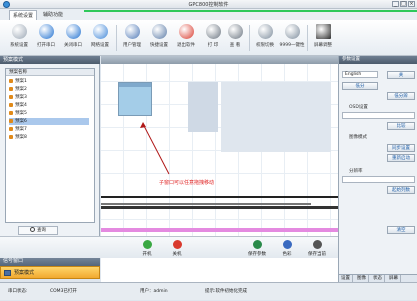 The height and width of the screenshot is (301, 417). I want to click on toolbar-label: 快捷设置, so click(159, 45).